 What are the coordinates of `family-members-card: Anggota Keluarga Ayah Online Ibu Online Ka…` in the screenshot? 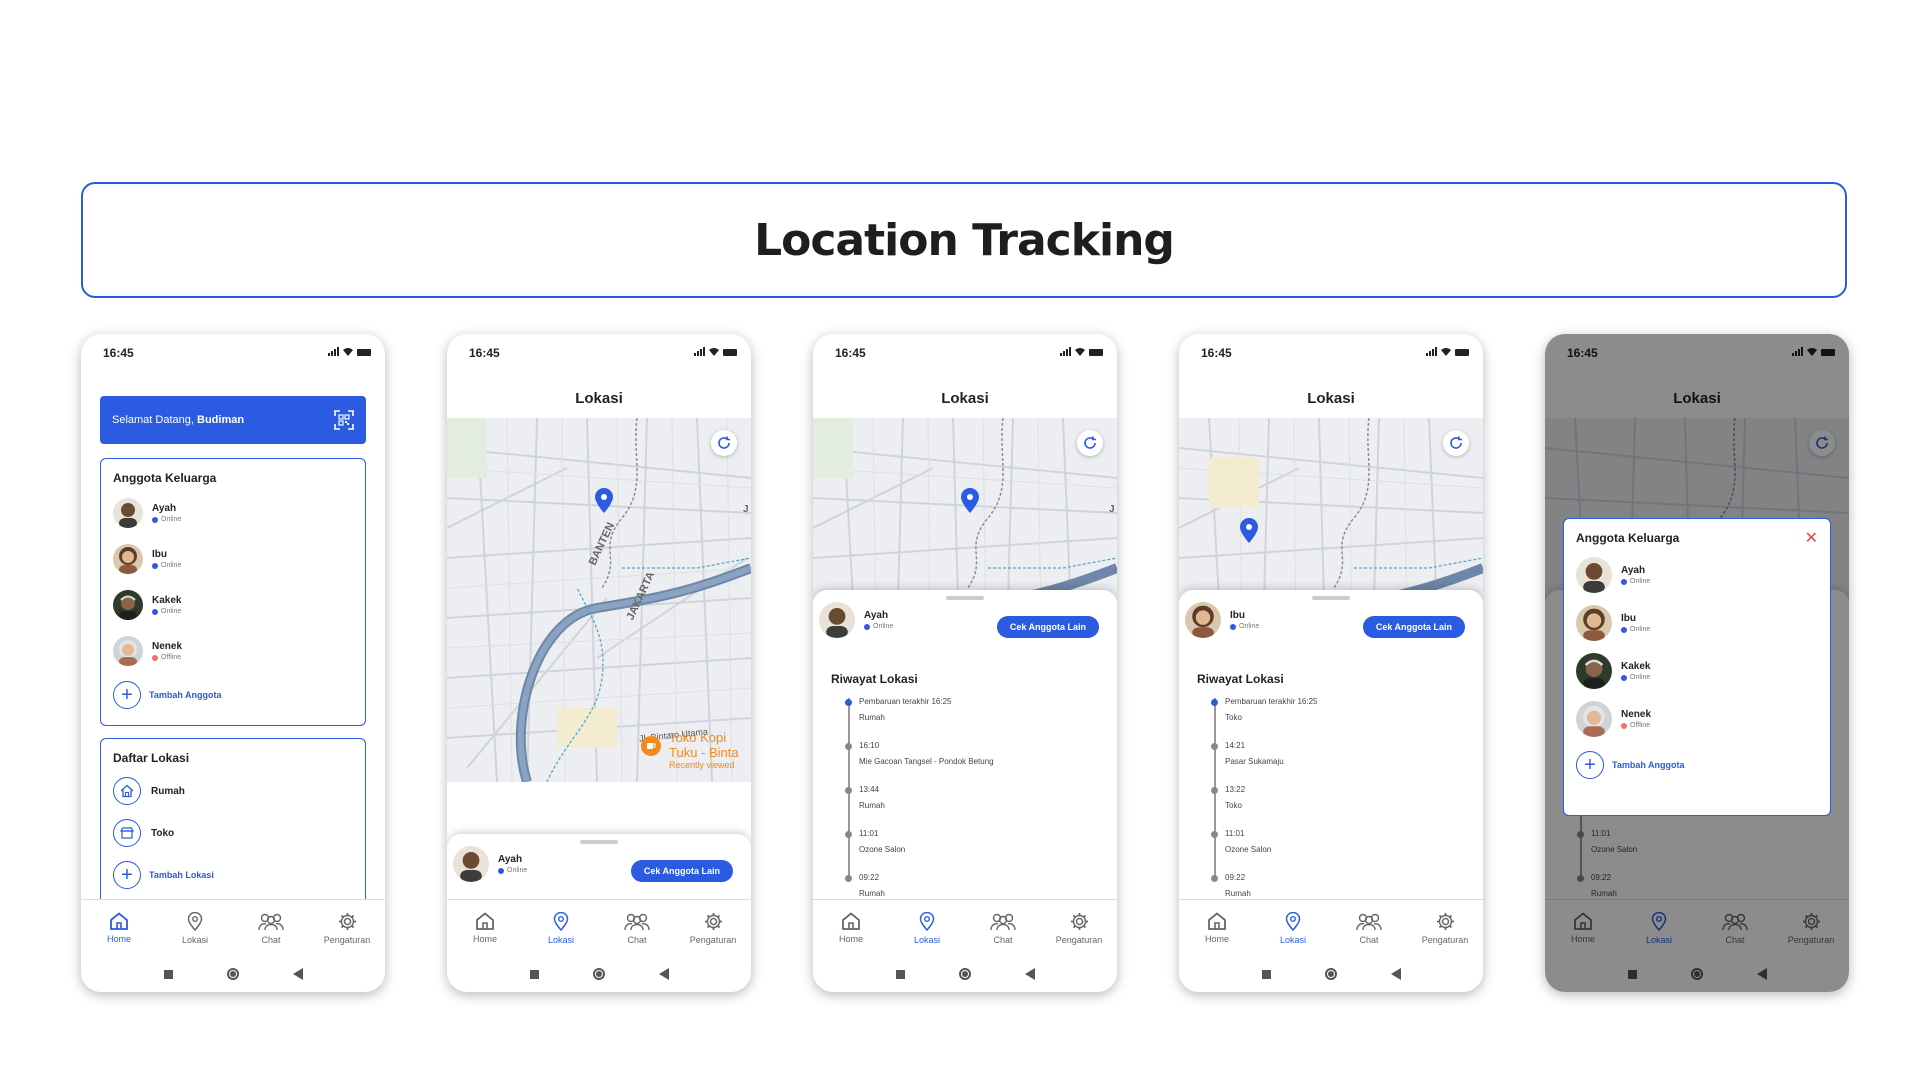 It's located at (233, 592).